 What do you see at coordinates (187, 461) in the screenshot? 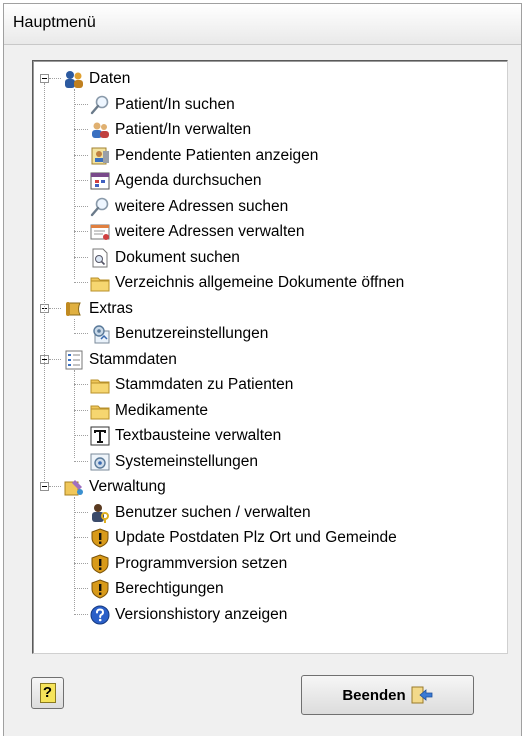
I see `tree-node-label: Systemeinstellungen` at bounding box center [187, 461].